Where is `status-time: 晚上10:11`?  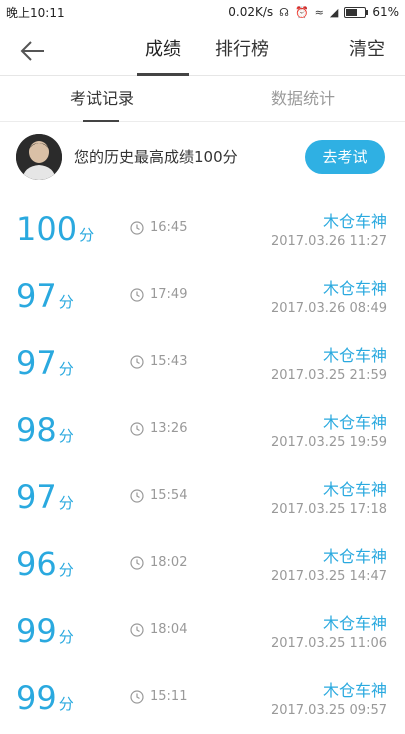 status-time: 晚上10:11 is located at coordinates (35, 12).